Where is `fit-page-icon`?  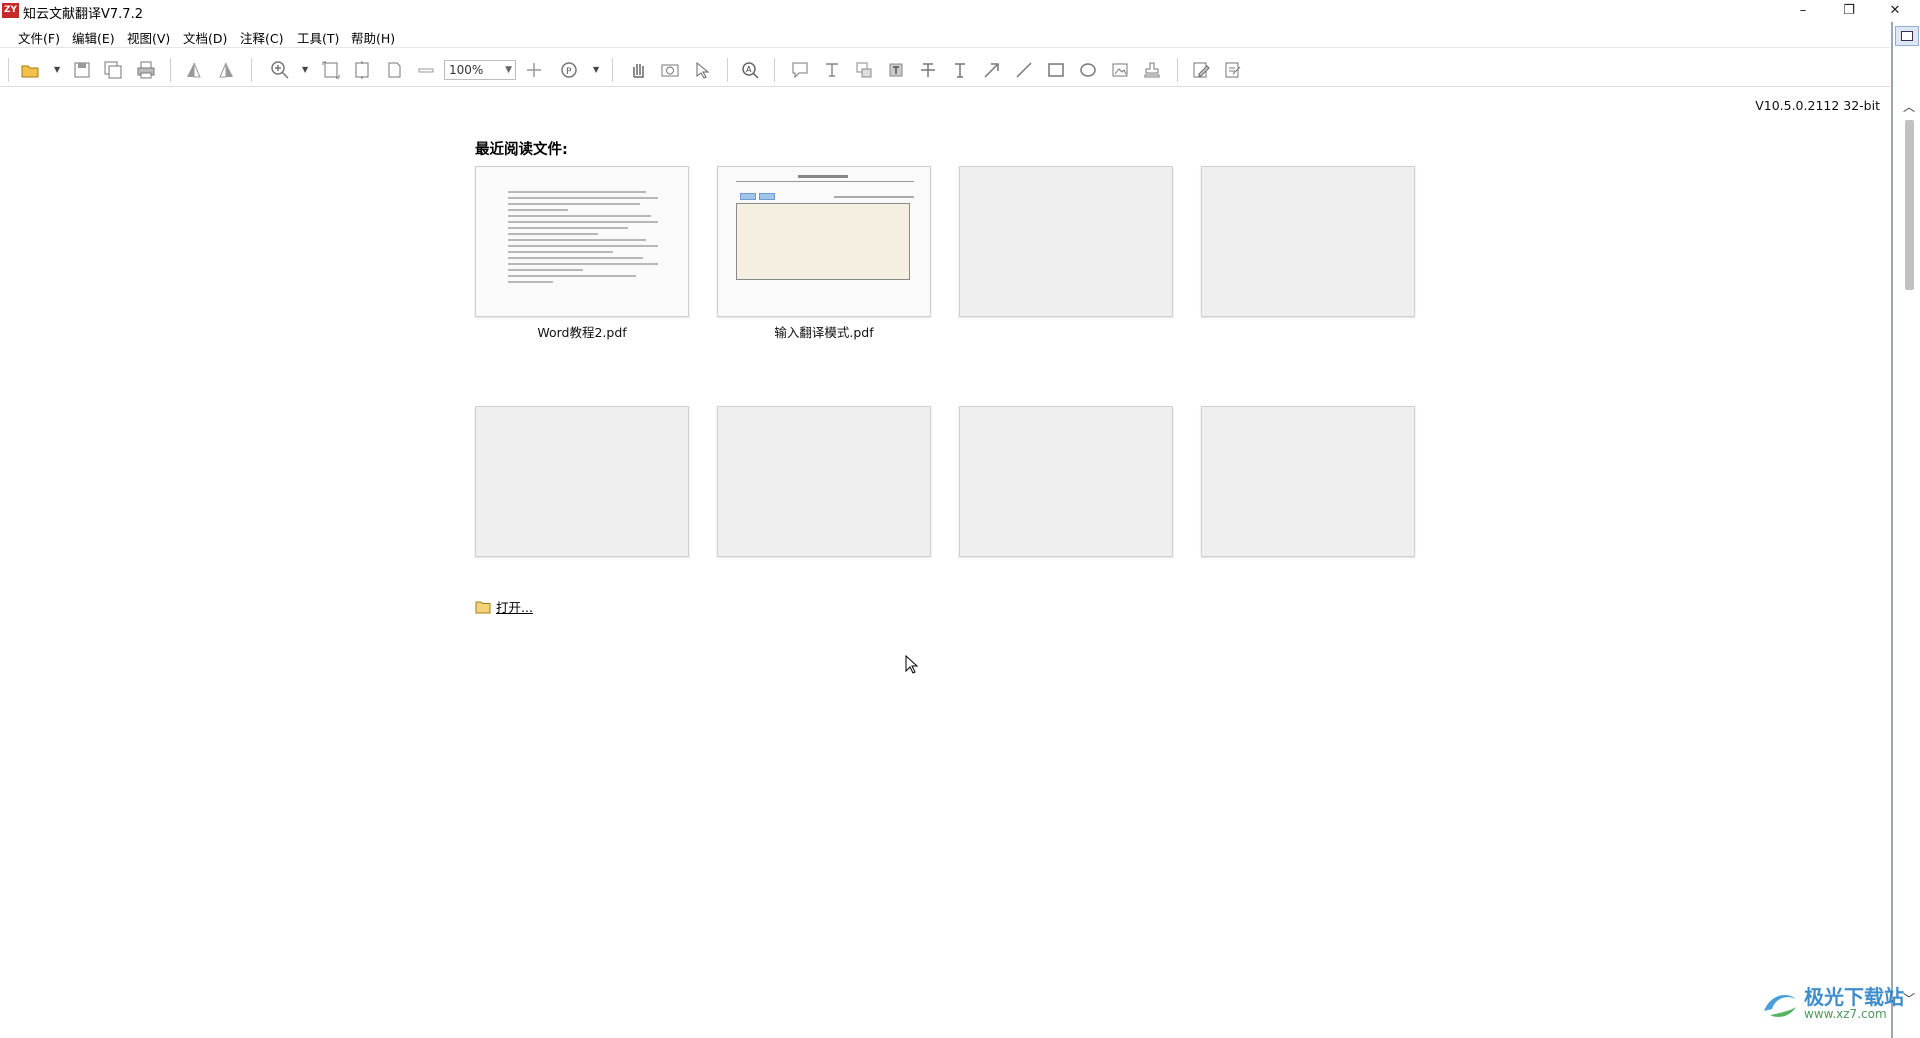
fit-page-icon is located at coordinates (331, 70).